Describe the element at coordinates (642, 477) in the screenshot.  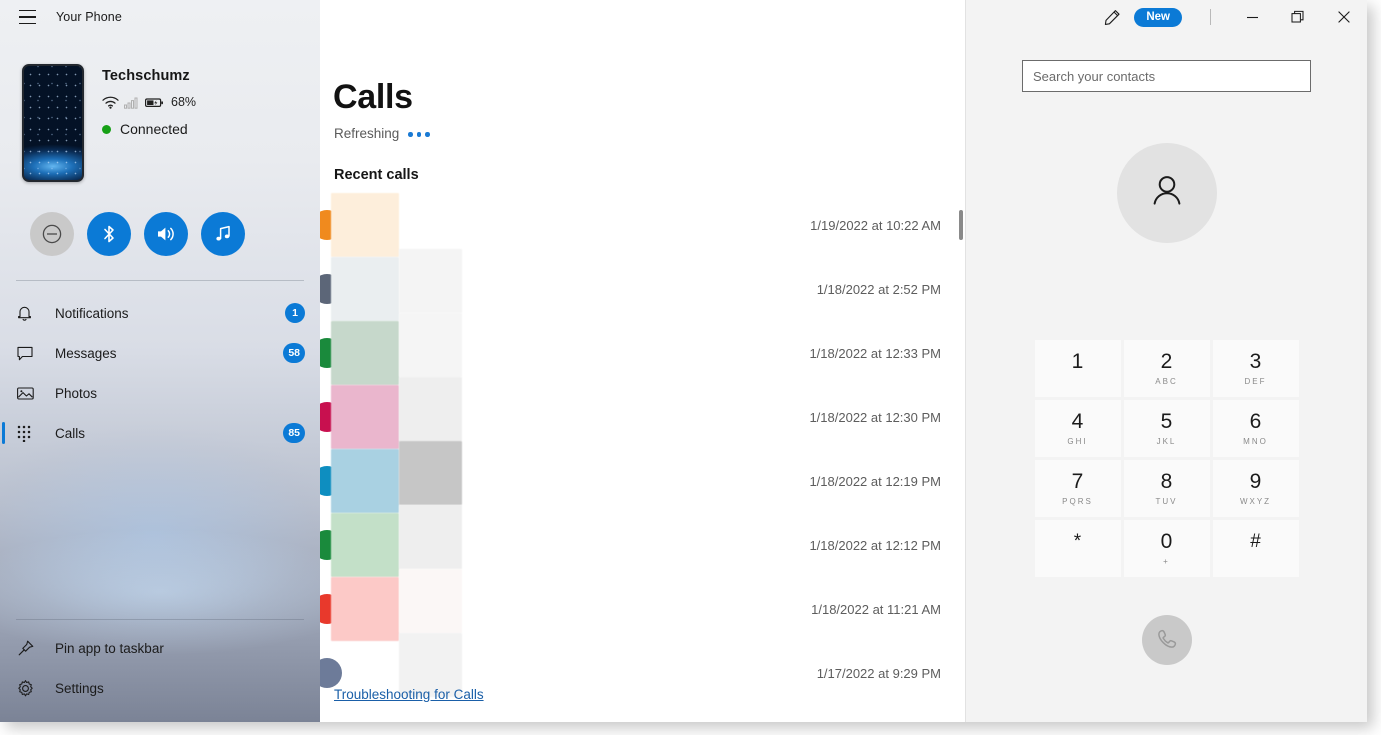
I see `call-list-item: 1/18/2022 at 12:19 PM` at that location.